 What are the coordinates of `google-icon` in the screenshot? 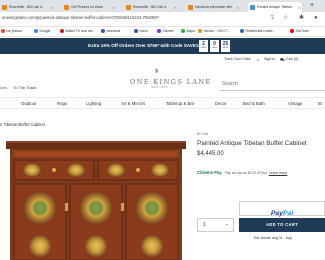 It's located at (36, 31).